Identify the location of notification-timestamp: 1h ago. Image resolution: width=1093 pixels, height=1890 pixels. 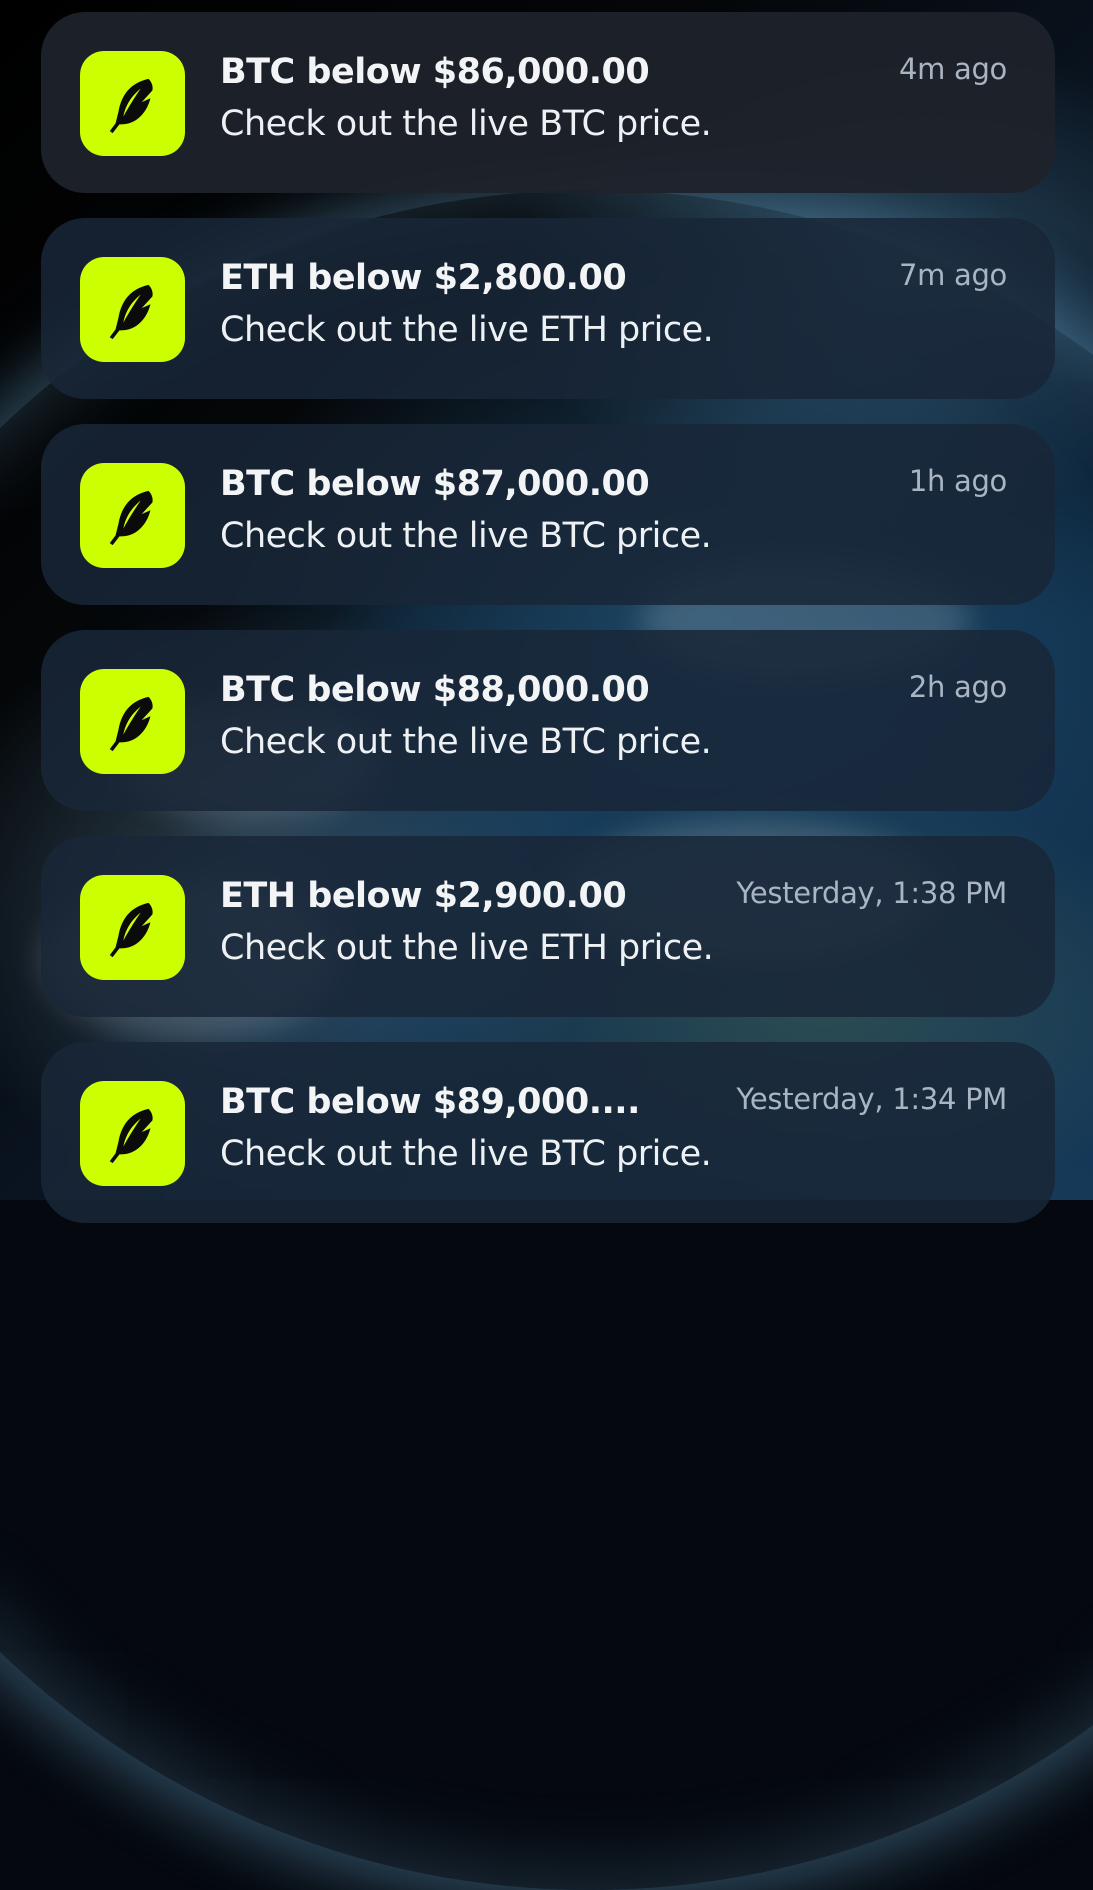
(957, 481).